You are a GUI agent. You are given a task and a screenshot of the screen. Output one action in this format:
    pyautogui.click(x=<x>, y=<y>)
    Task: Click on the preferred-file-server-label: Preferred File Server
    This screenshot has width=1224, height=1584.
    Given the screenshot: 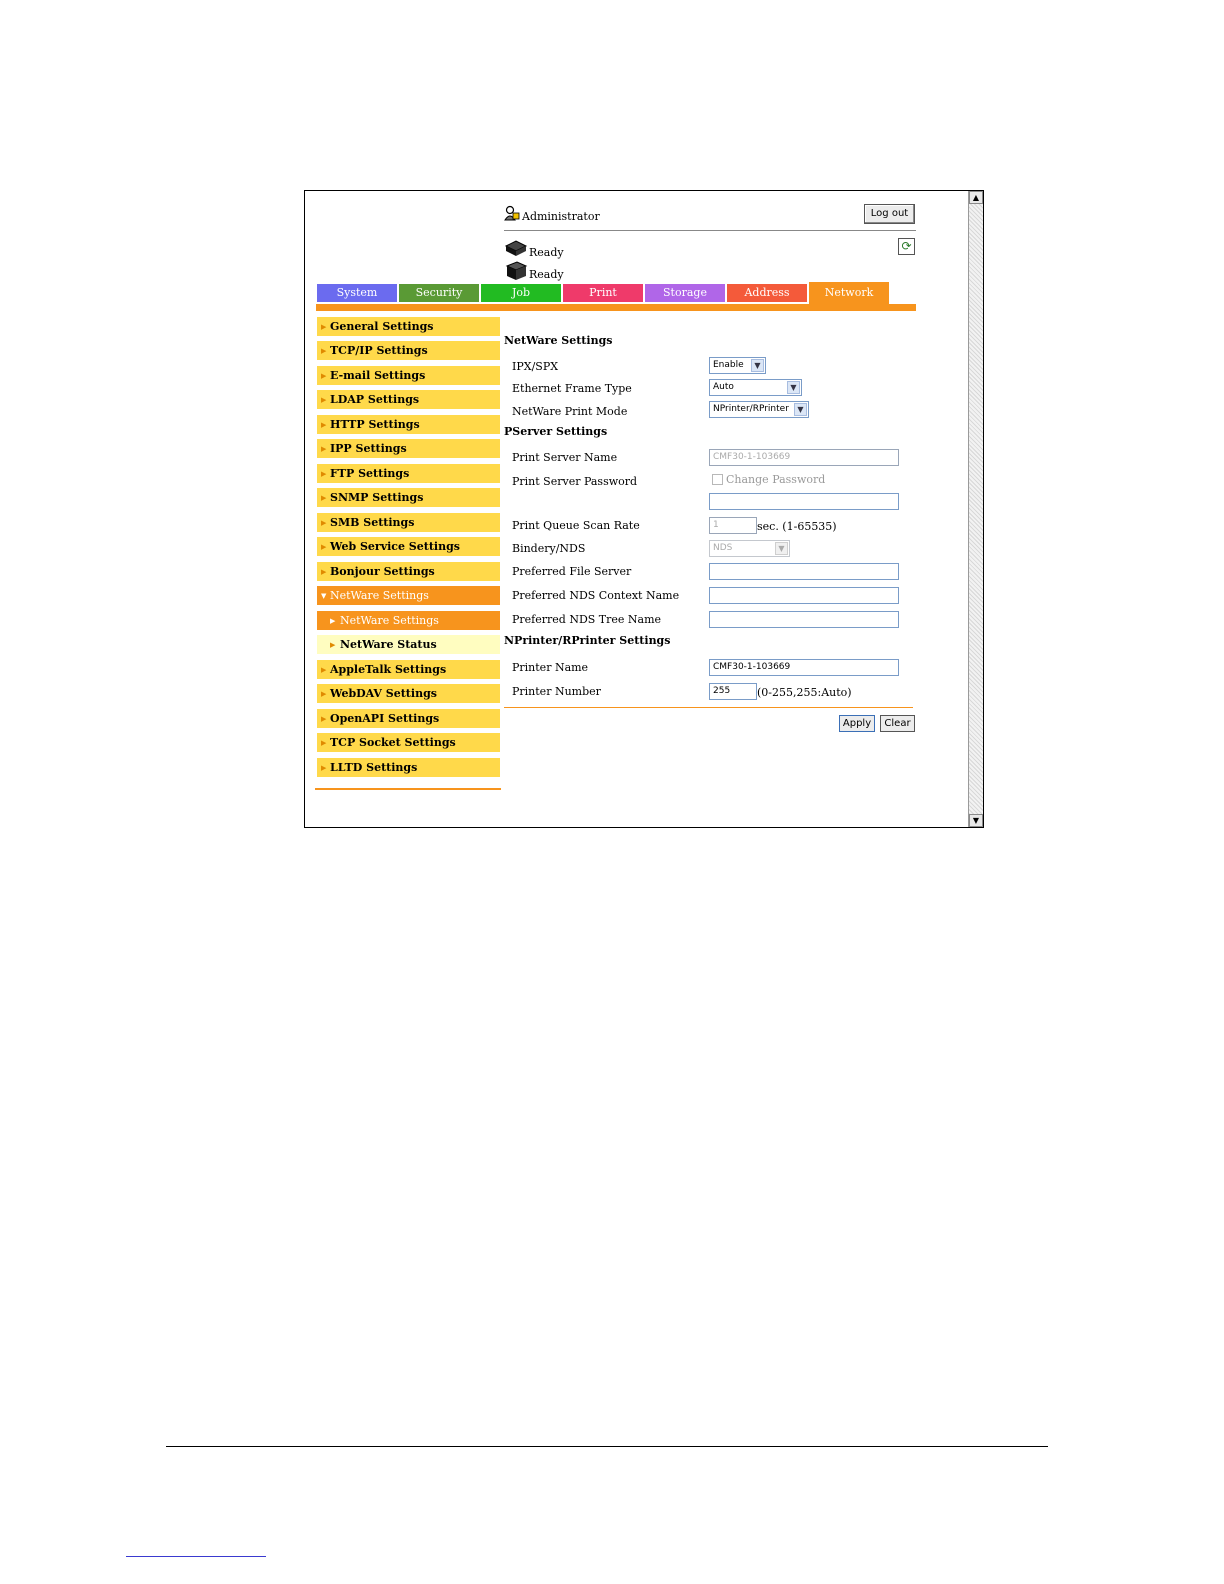 What is the action you would take?
    pyautogui.click(x=572, y=571)
    